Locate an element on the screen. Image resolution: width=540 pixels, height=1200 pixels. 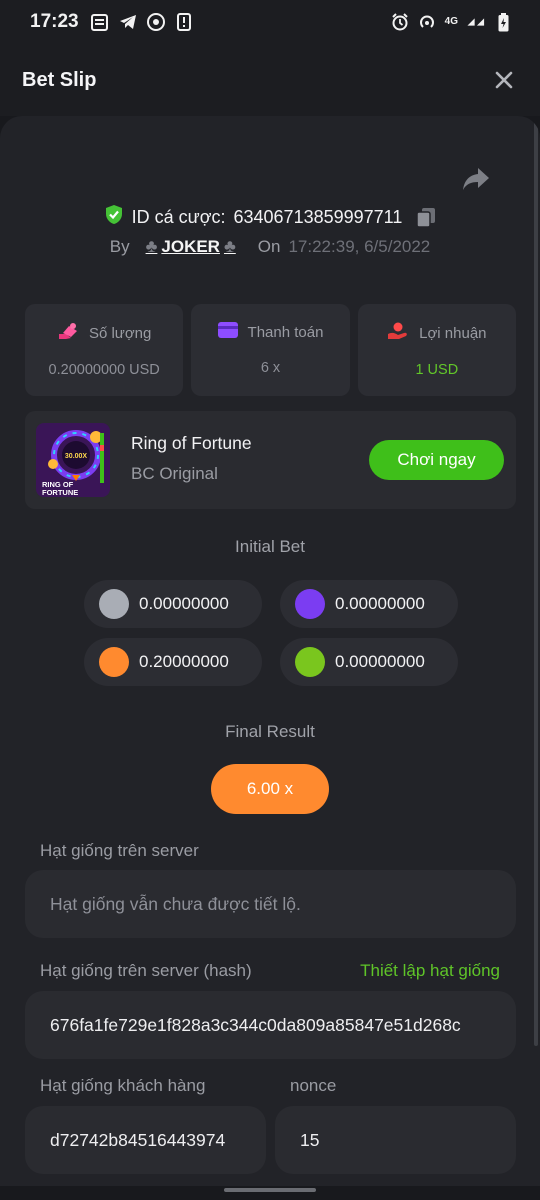
client-seed-label: Hạt giống khách hàng is located at coordinates (123, 1085).